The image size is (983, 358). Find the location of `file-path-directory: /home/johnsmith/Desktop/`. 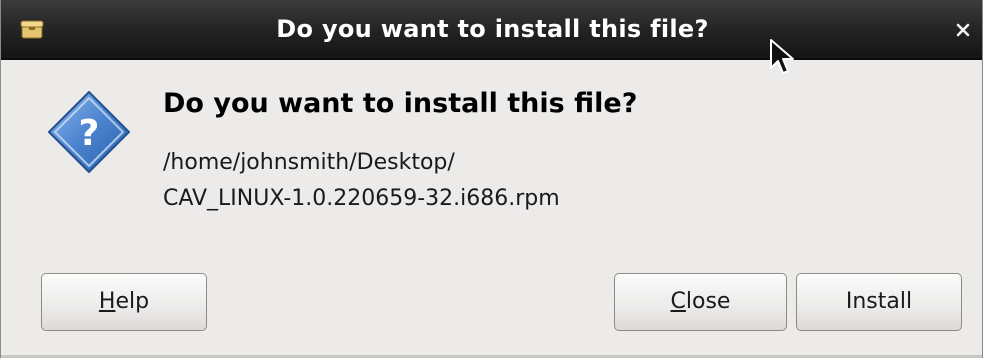

file-path-directory: /home/johnsmith/Desktop/ is located at coordinates (309, 162).